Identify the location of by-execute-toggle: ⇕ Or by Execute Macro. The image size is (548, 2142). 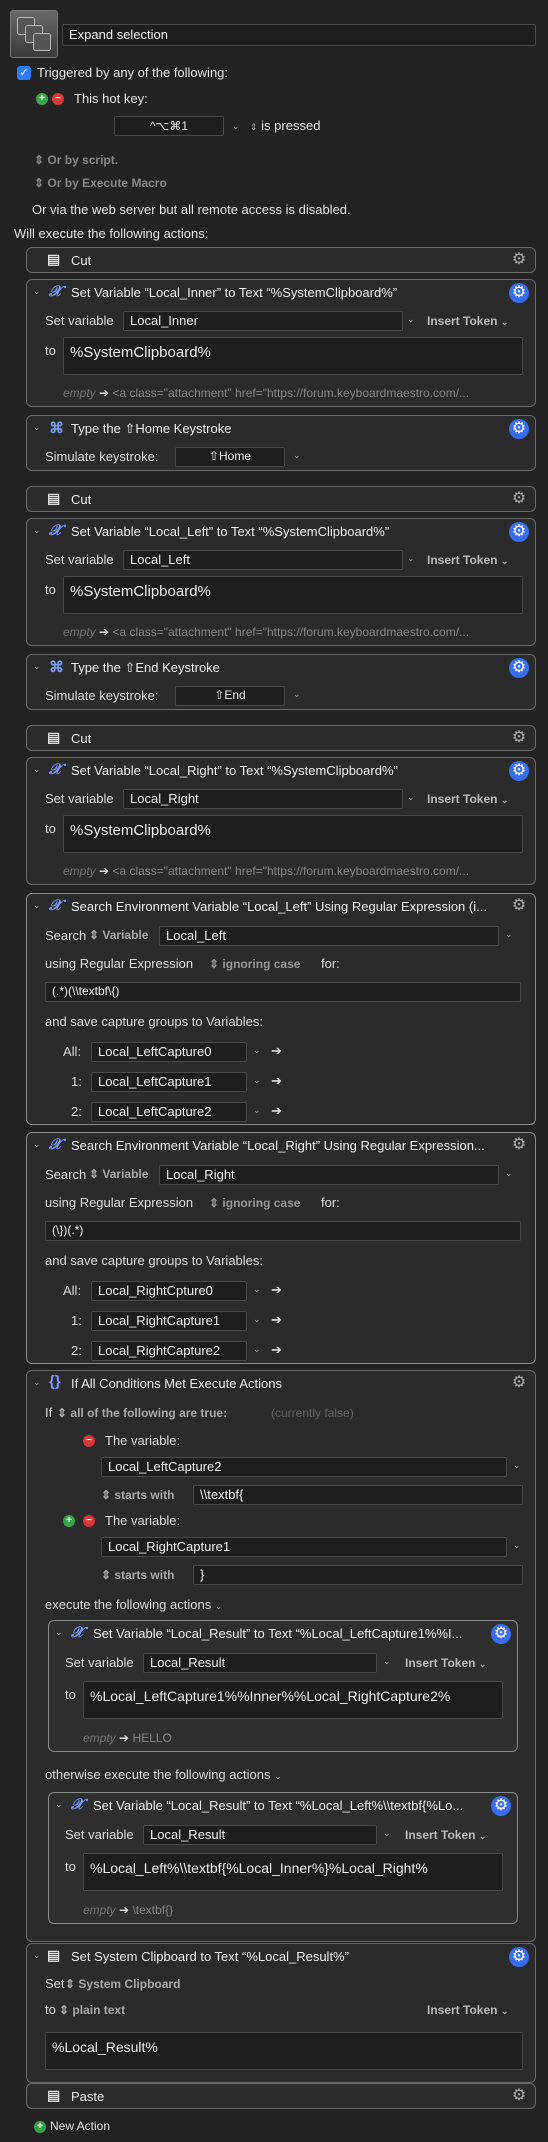
(100, 183).